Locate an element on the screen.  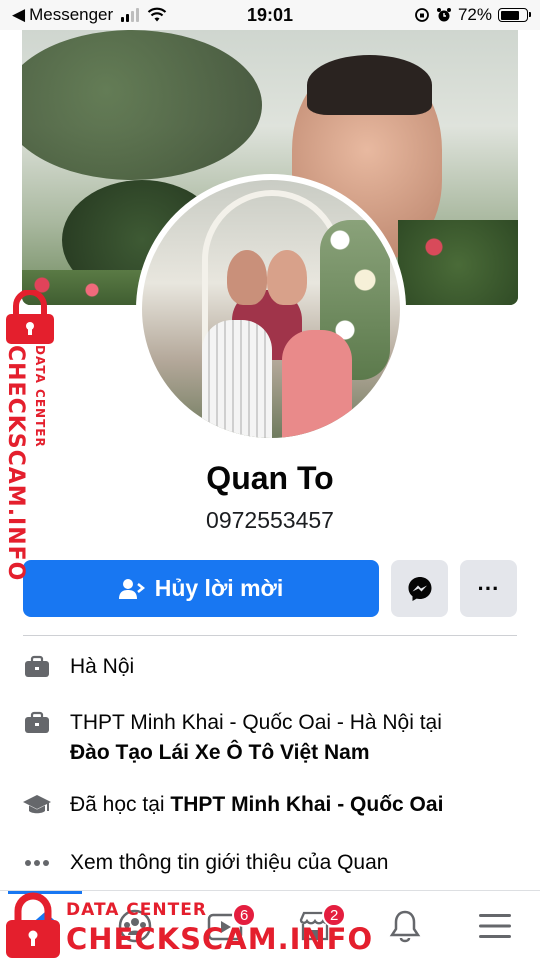
profile-name: Quan To is located at coordinates (270, 478).